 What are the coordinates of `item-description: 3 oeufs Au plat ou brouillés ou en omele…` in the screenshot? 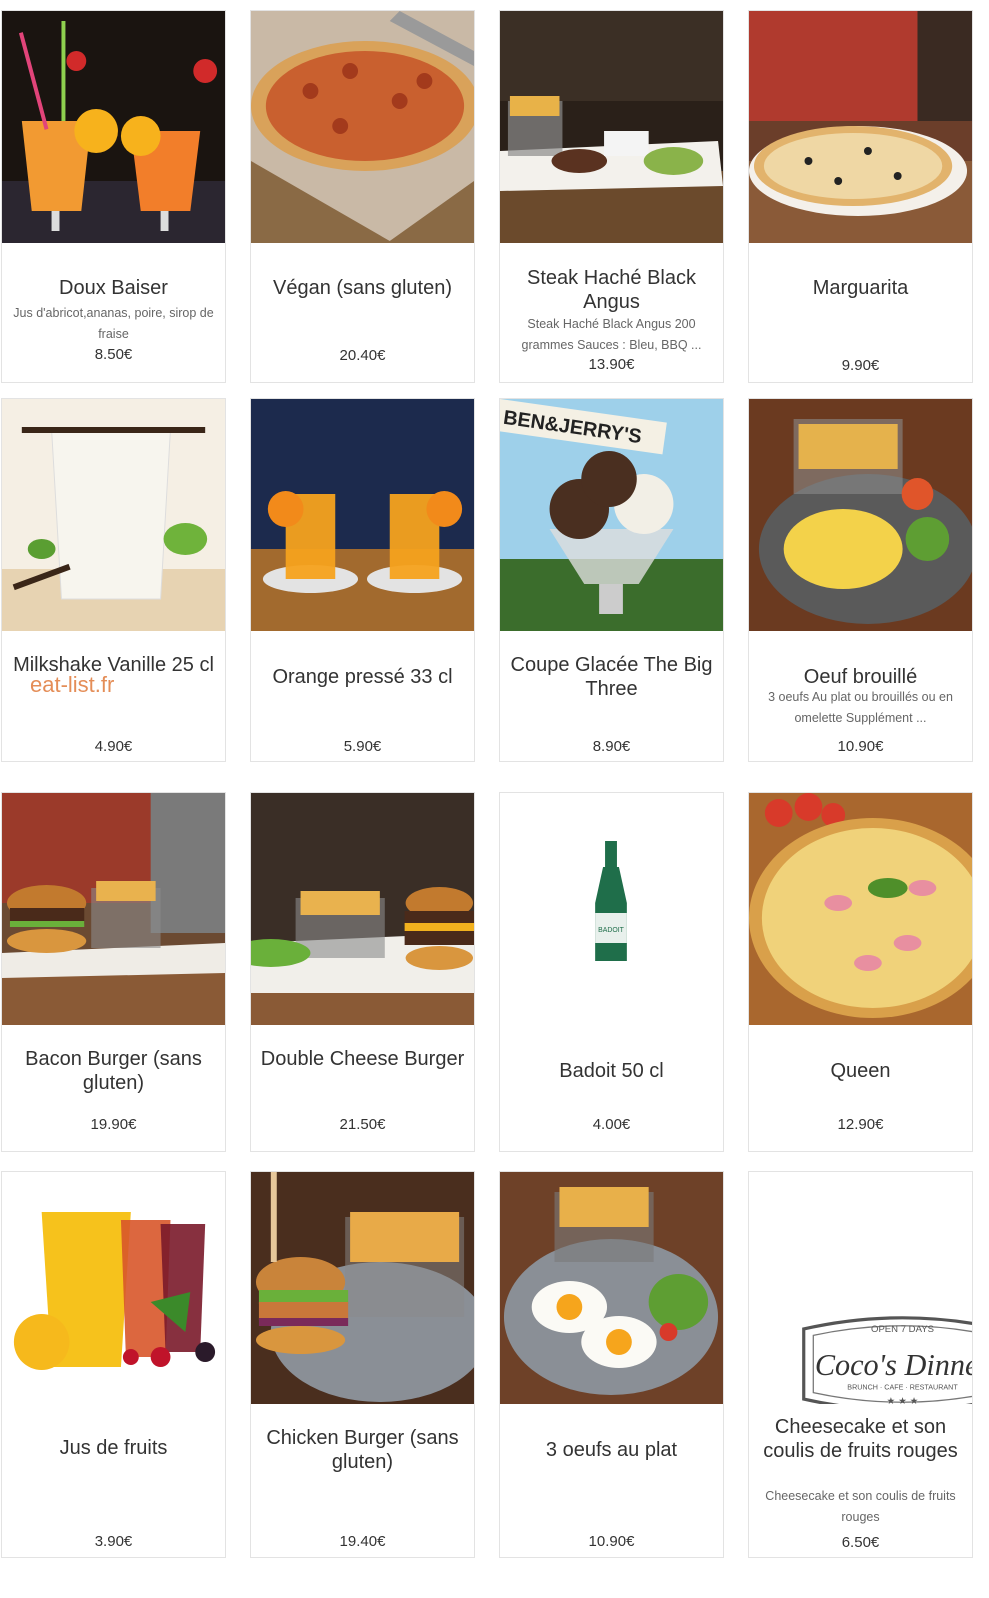 It's located at (860, 707).